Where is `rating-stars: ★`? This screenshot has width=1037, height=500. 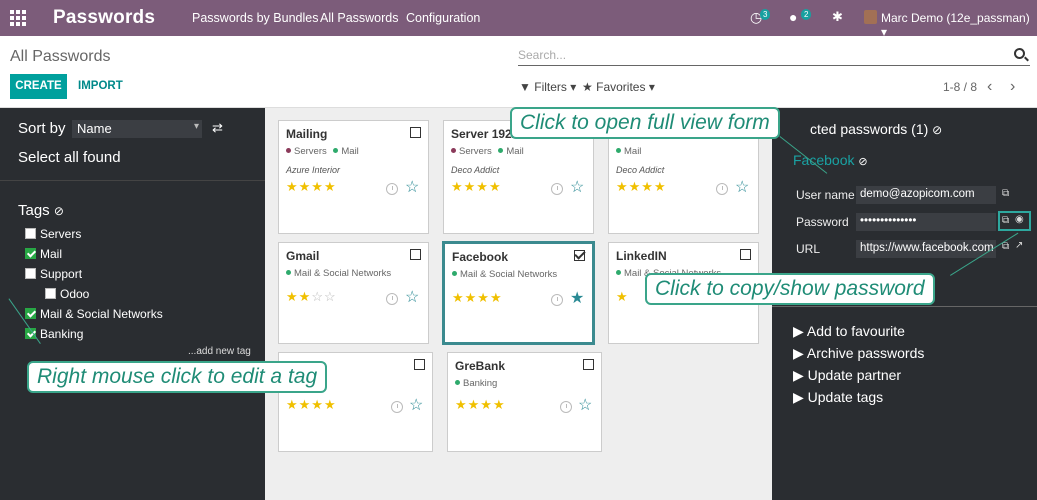
rating-stars: ★ is located at coordinates (622, 297).